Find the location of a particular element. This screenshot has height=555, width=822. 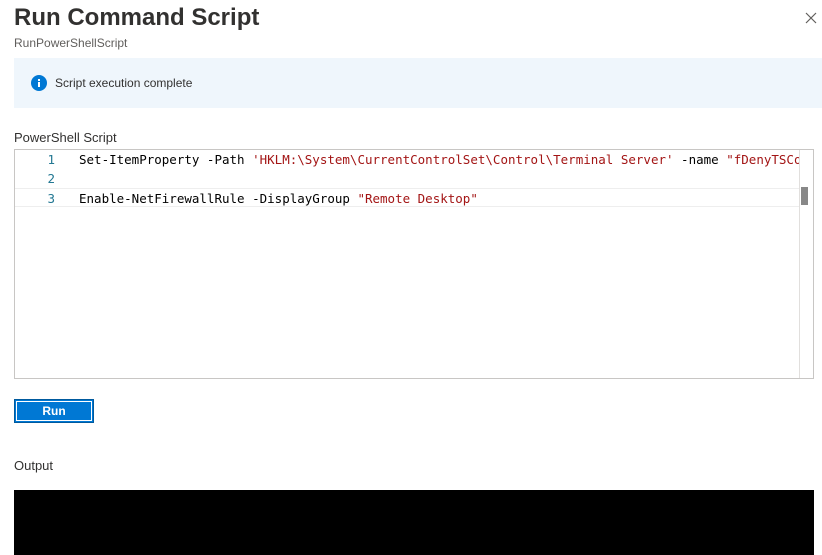

code-string: "Remote Desktop" is located at coordinates (417, 198).